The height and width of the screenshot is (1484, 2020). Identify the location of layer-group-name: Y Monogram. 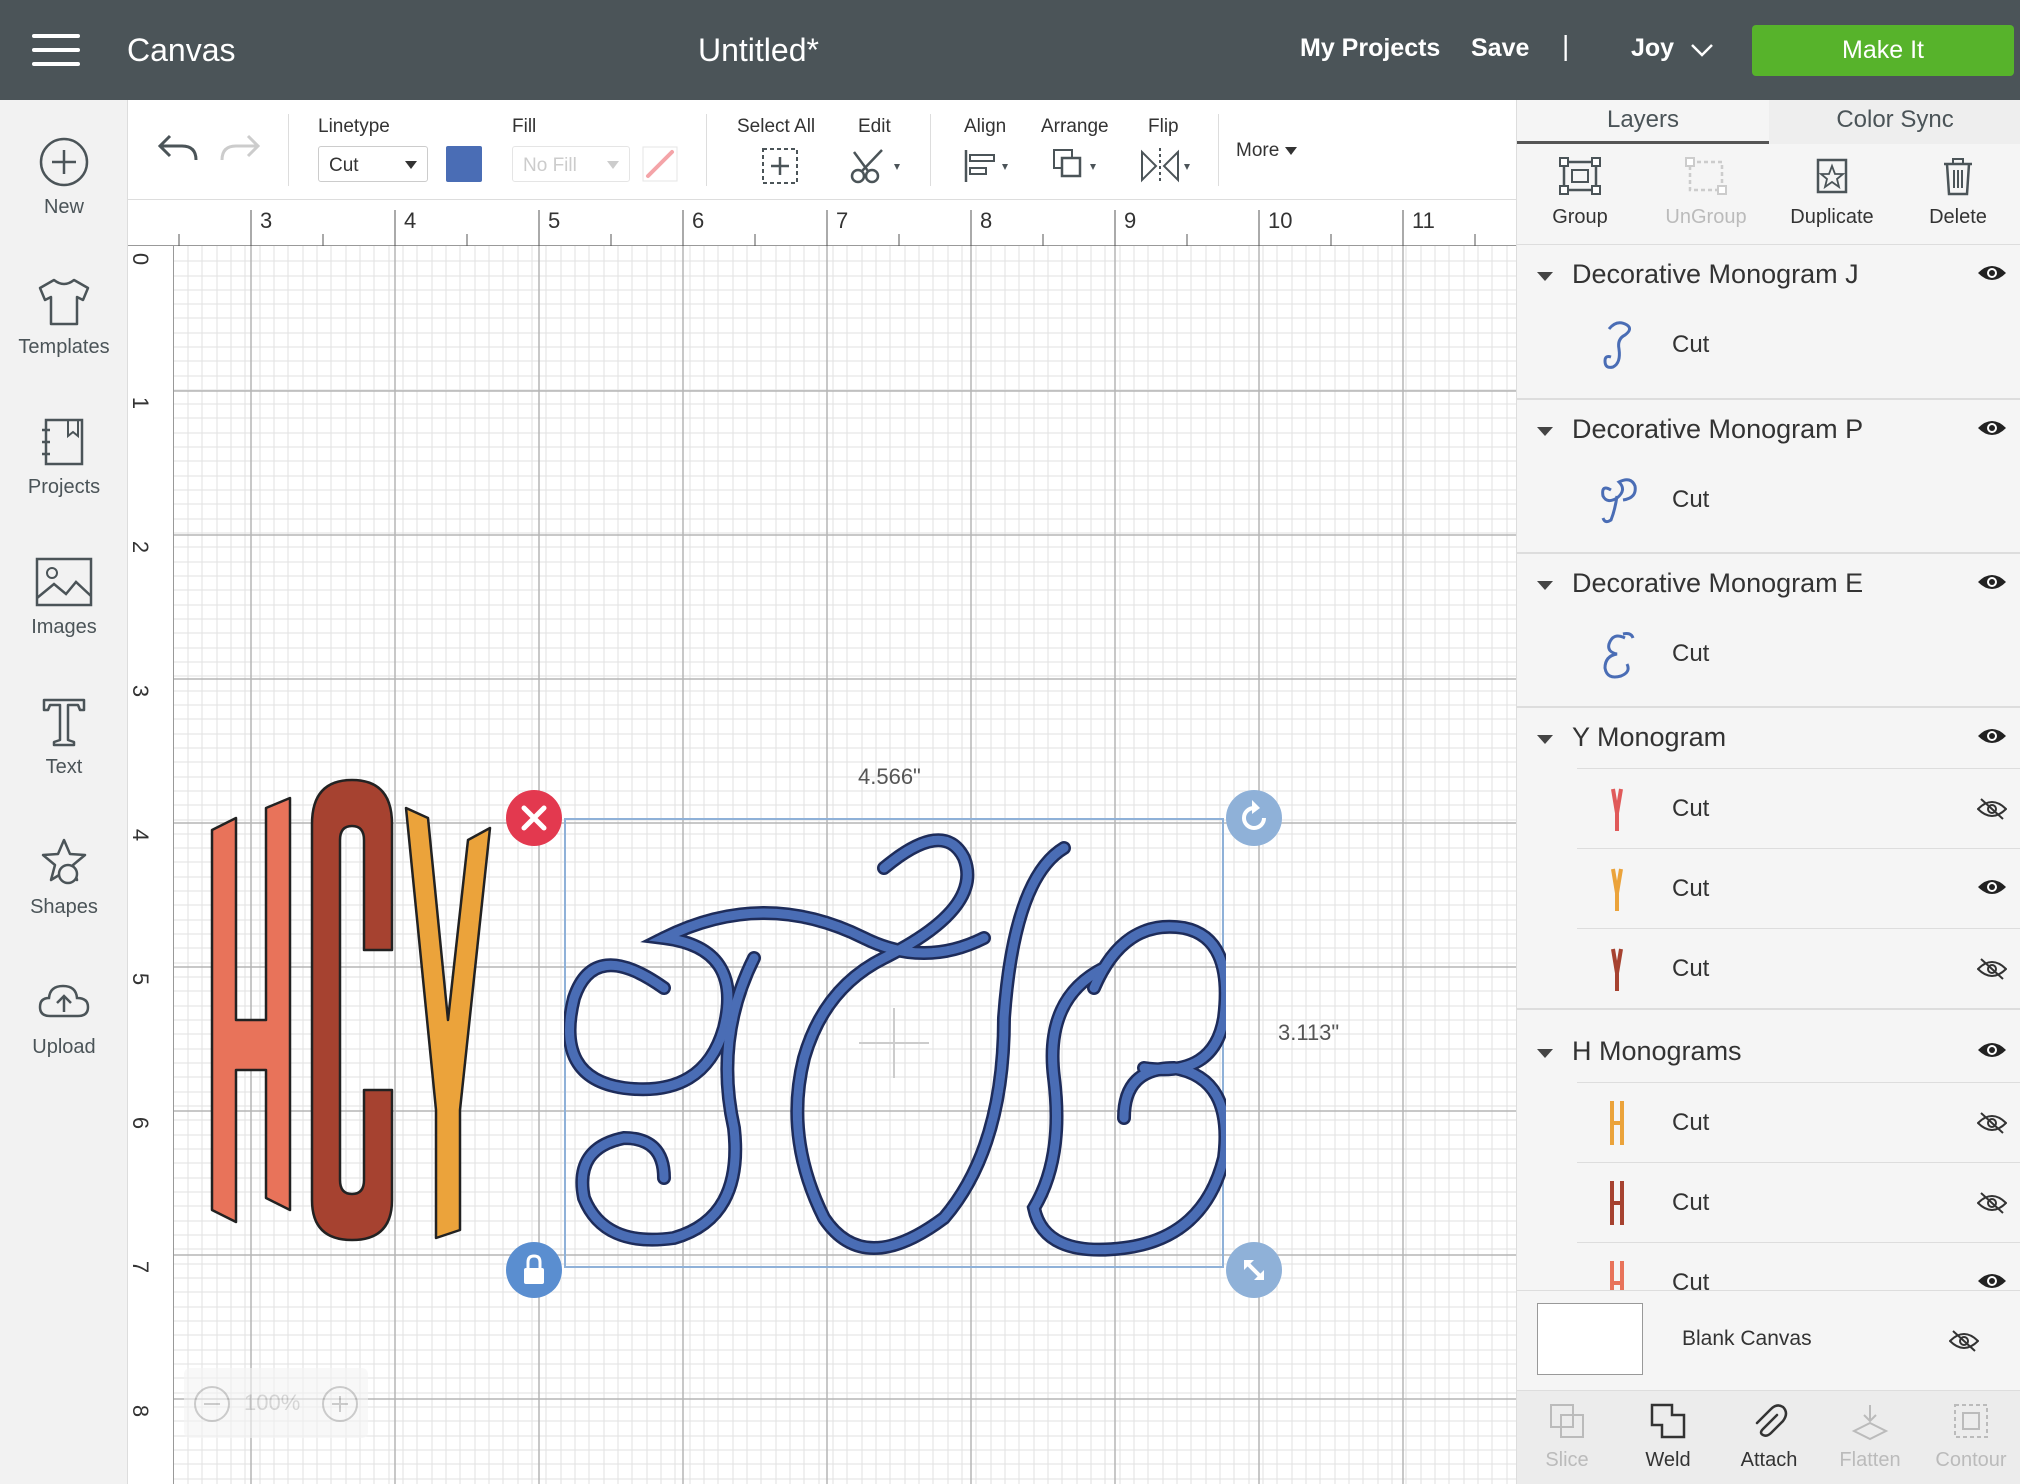
(1649, 737).